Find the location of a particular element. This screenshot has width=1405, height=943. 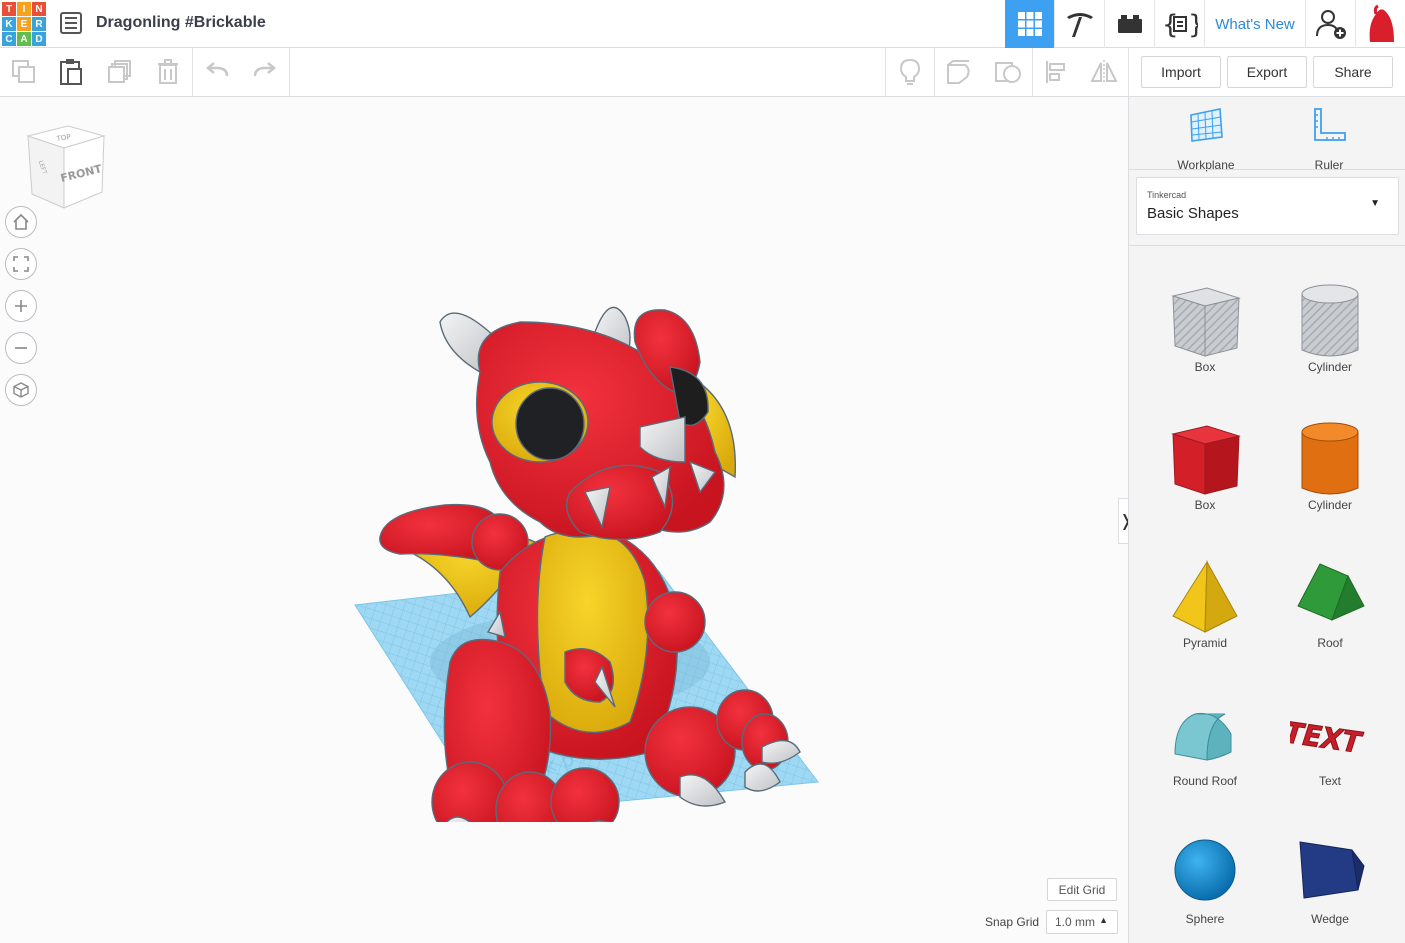

shape-cylinder-hole: Cylinder is located at coordinates (1330, 316).